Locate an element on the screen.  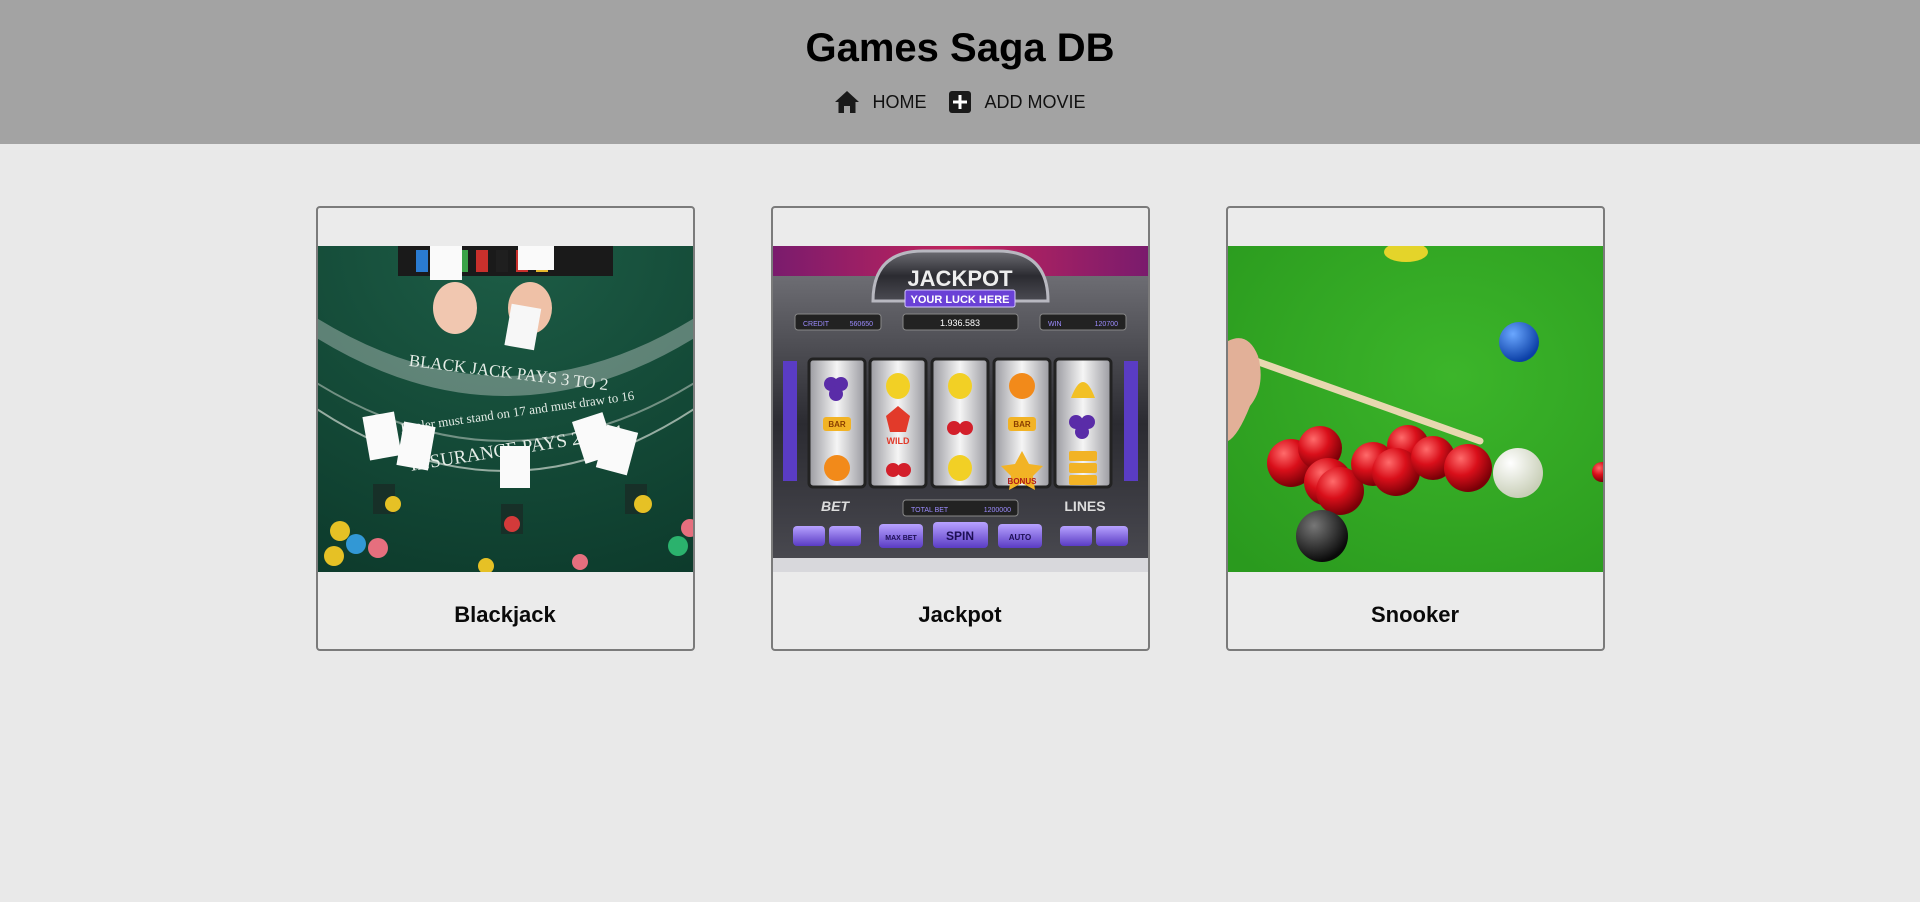
bet-label: BET is located at coordinates (835, 506).